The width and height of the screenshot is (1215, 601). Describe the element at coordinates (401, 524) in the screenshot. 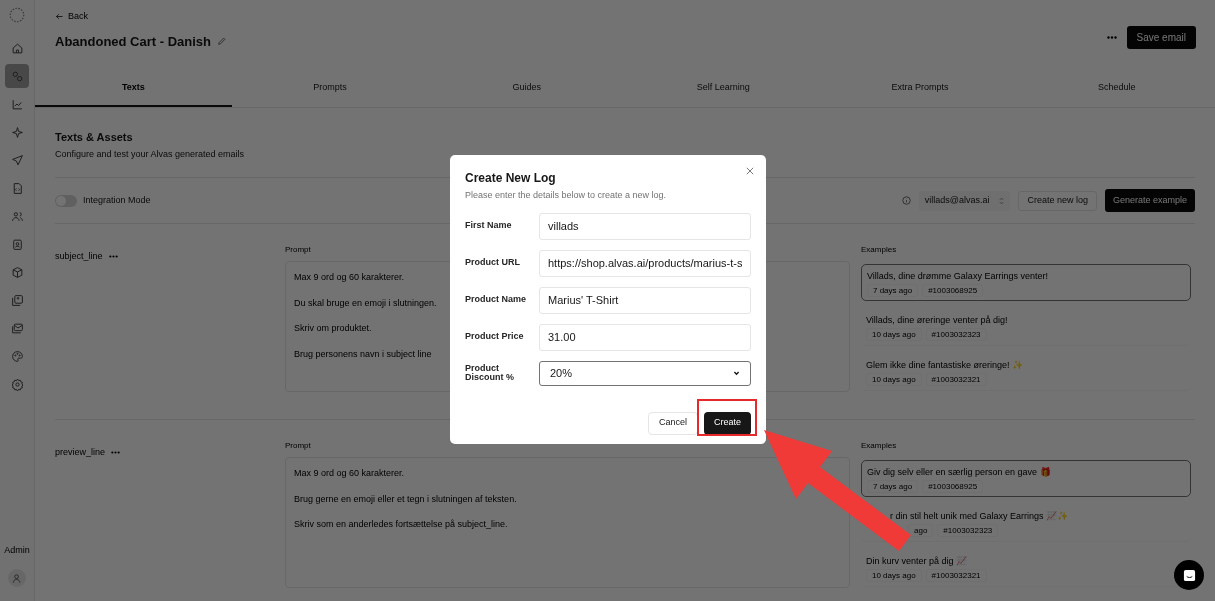

I see `prompt-line: Skriv som en anderledes fortsættelse på subject_line.` at that location.